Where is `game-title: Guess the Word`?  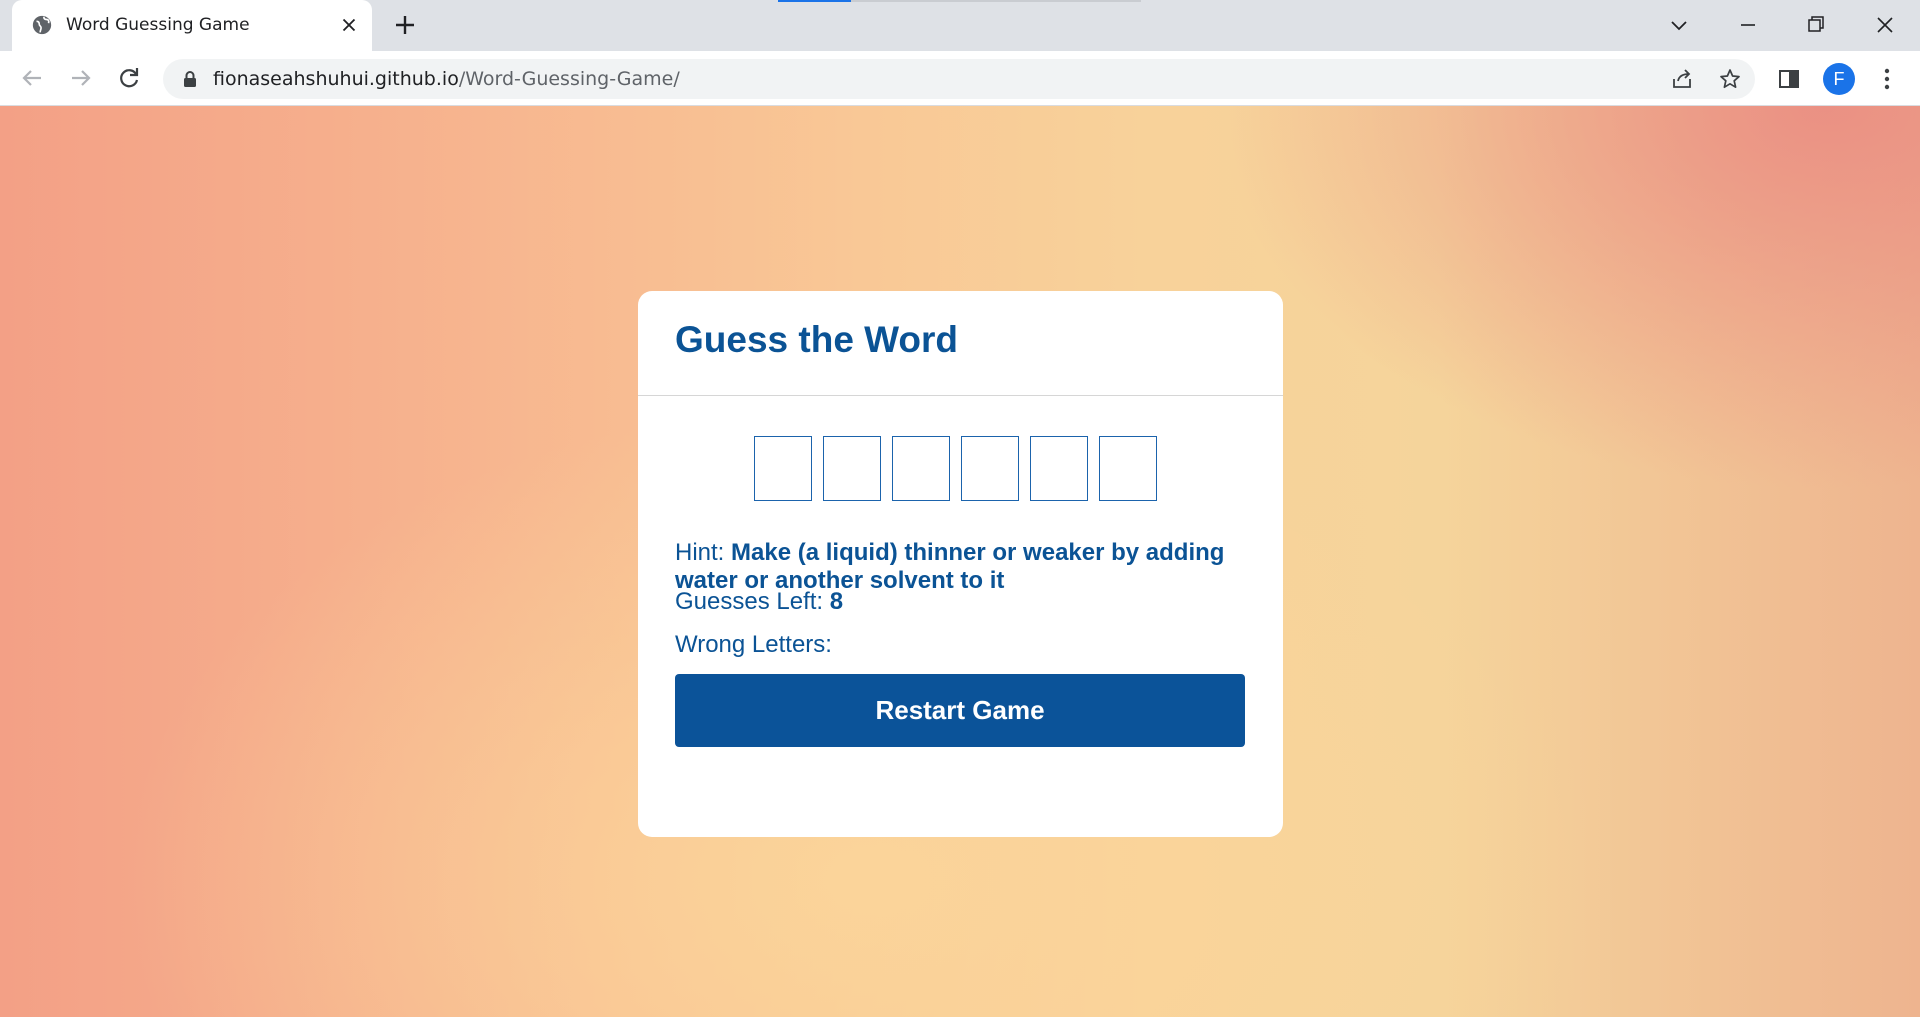 game-title: Guess the Word is located at coordinates (817, 339).